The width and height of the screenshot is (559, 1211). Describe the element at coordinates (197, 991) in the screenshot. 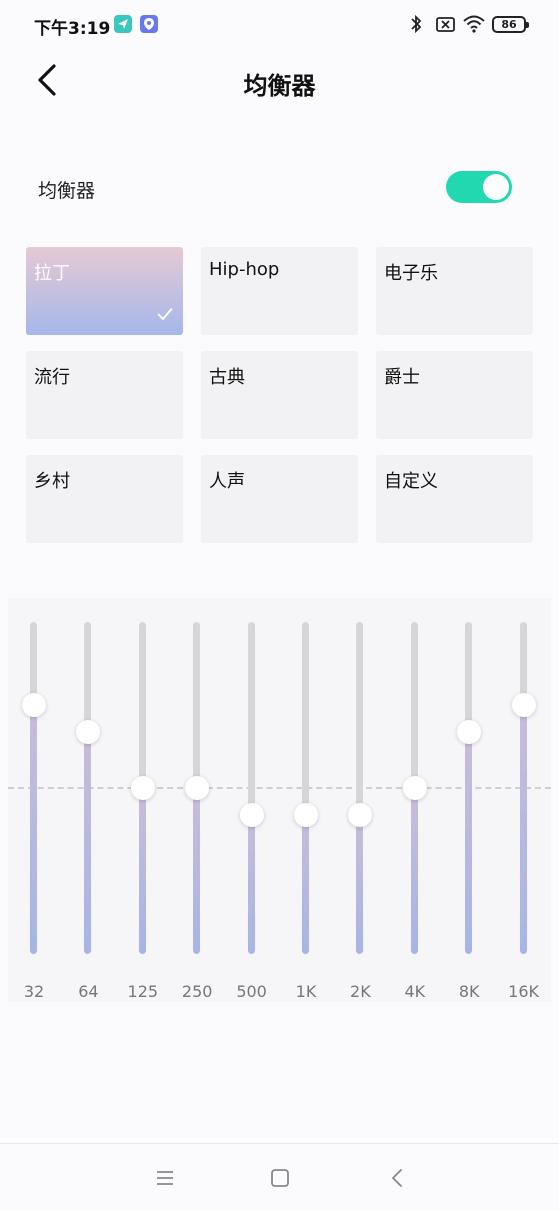

I see `eq-band-label: 250` at that location.